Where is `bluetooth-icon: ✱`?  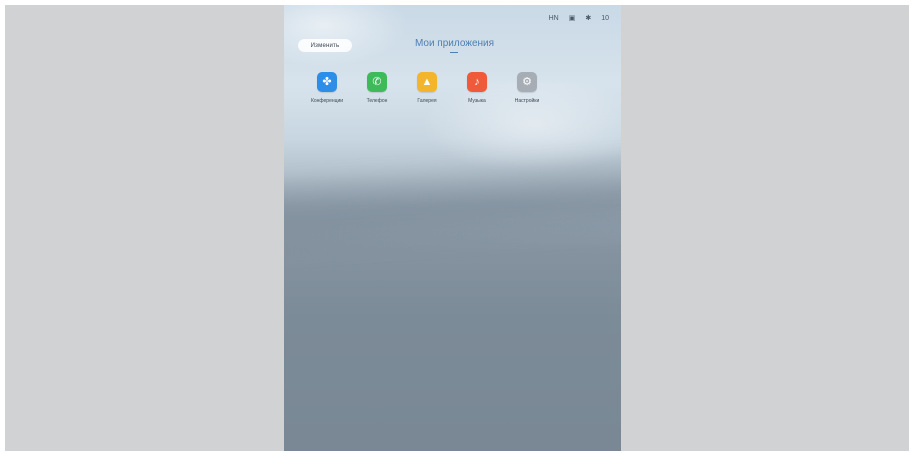 bluetooth-icon: ✱ is located at coordinates (588, 18).